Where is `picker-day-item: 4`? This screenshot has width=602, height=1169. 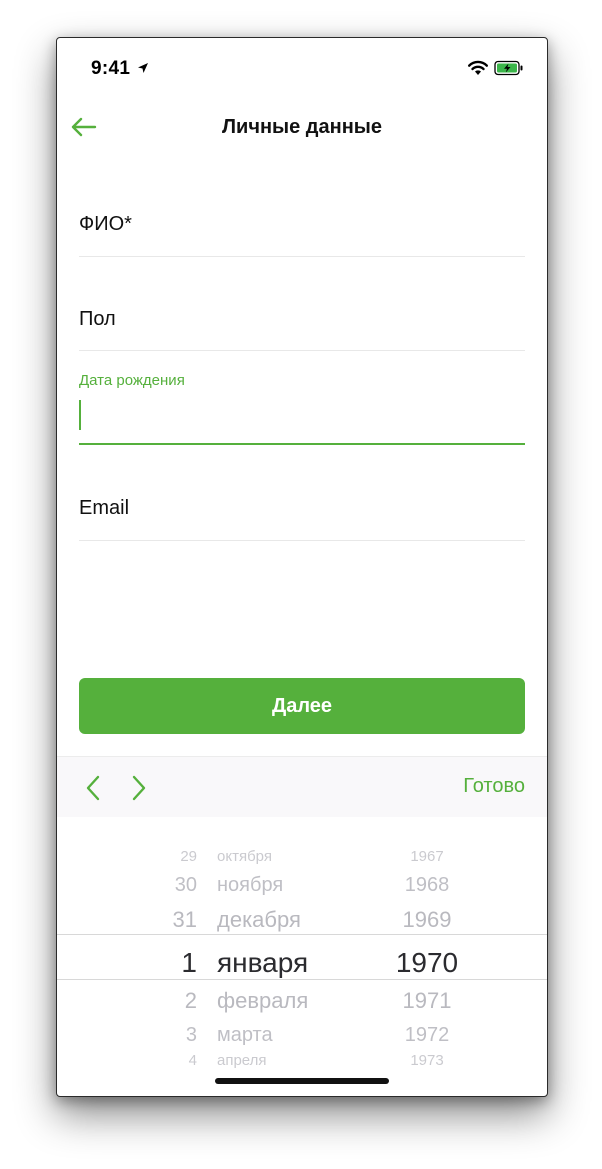 picker-day-item: 4 is located at coordinates (167, 1060).